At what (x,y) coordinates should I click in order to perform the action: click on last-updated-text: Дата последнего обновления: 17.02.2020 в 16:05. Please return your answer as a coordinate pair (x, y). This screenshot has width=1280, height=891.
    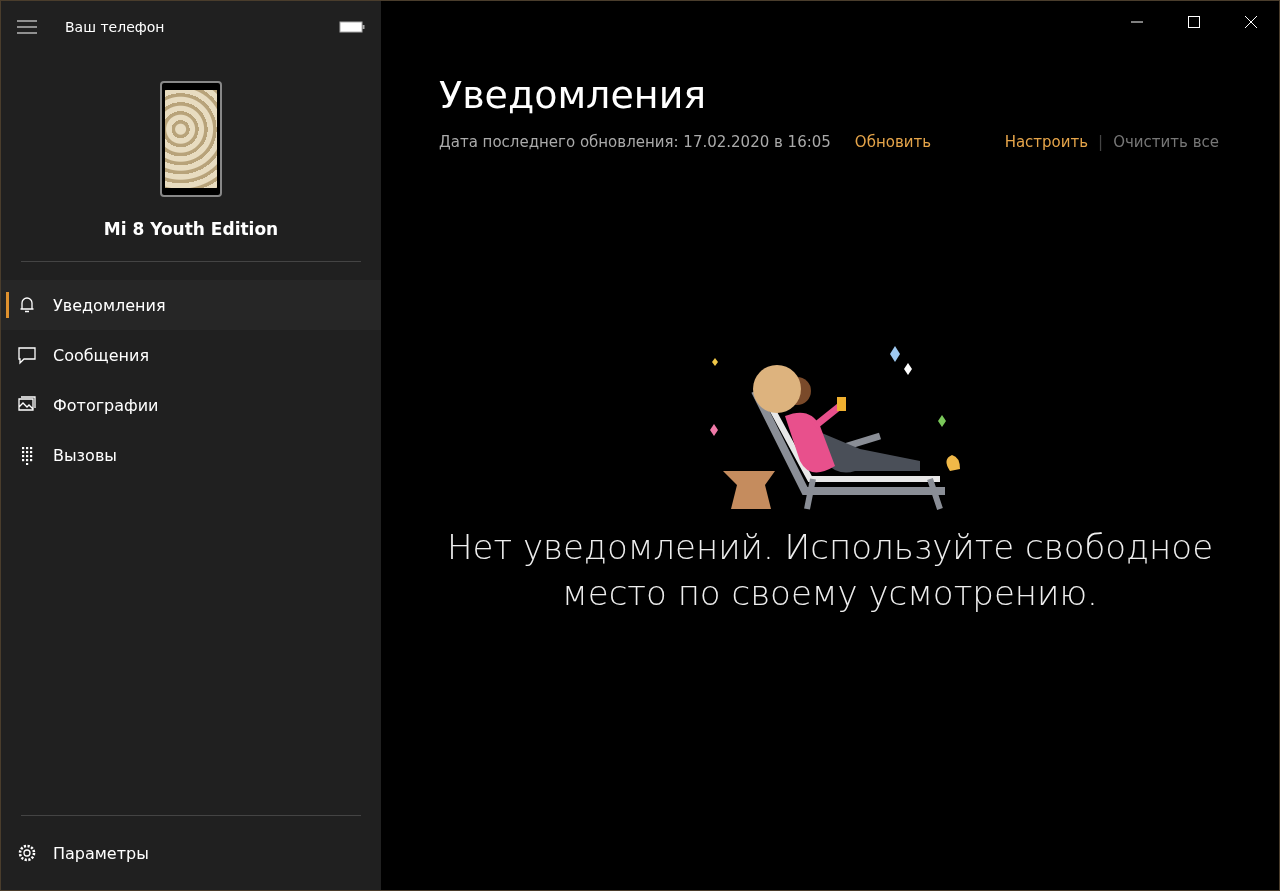
    Looking at the image, I should click on (635, 142).